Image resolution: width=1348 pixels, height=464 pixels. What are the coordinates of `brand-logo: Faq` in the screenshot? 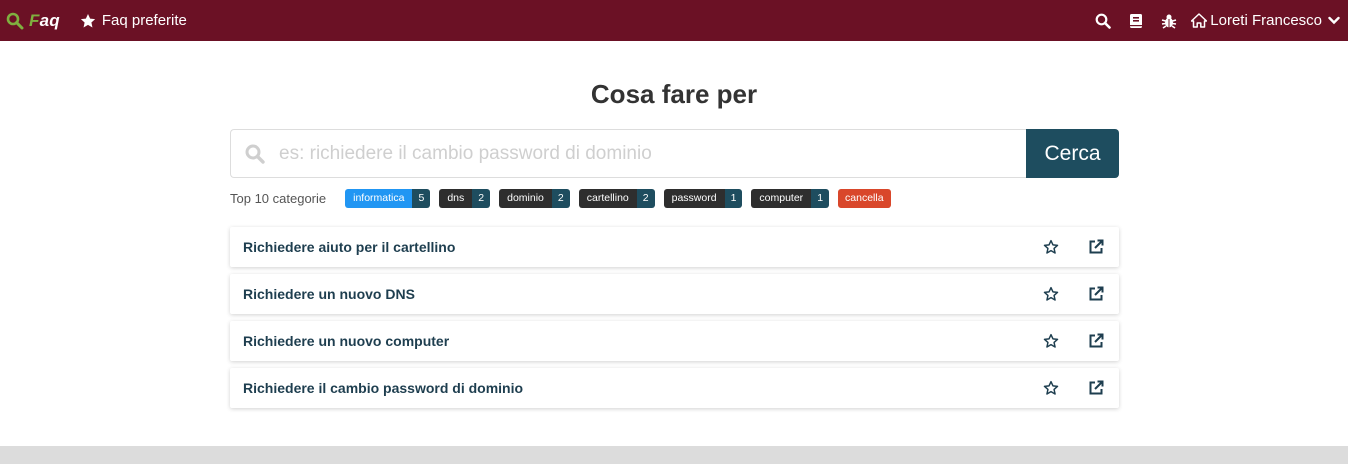 It's located at (33, 20).